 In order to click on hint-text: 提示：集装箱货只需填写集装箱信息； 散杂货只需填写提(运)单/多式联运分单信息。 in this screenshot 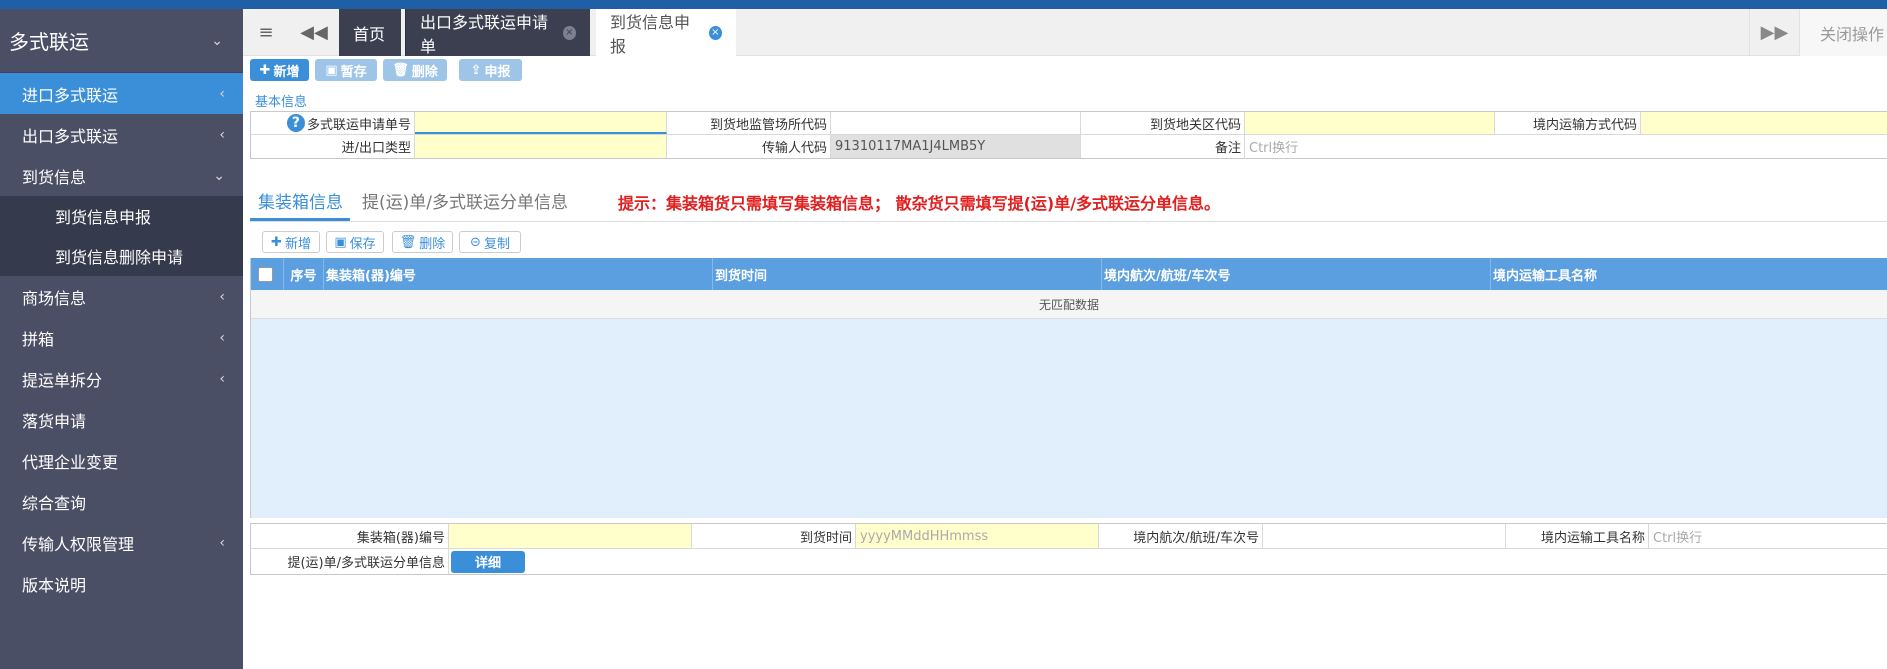, I will do `click(919, 203)`.